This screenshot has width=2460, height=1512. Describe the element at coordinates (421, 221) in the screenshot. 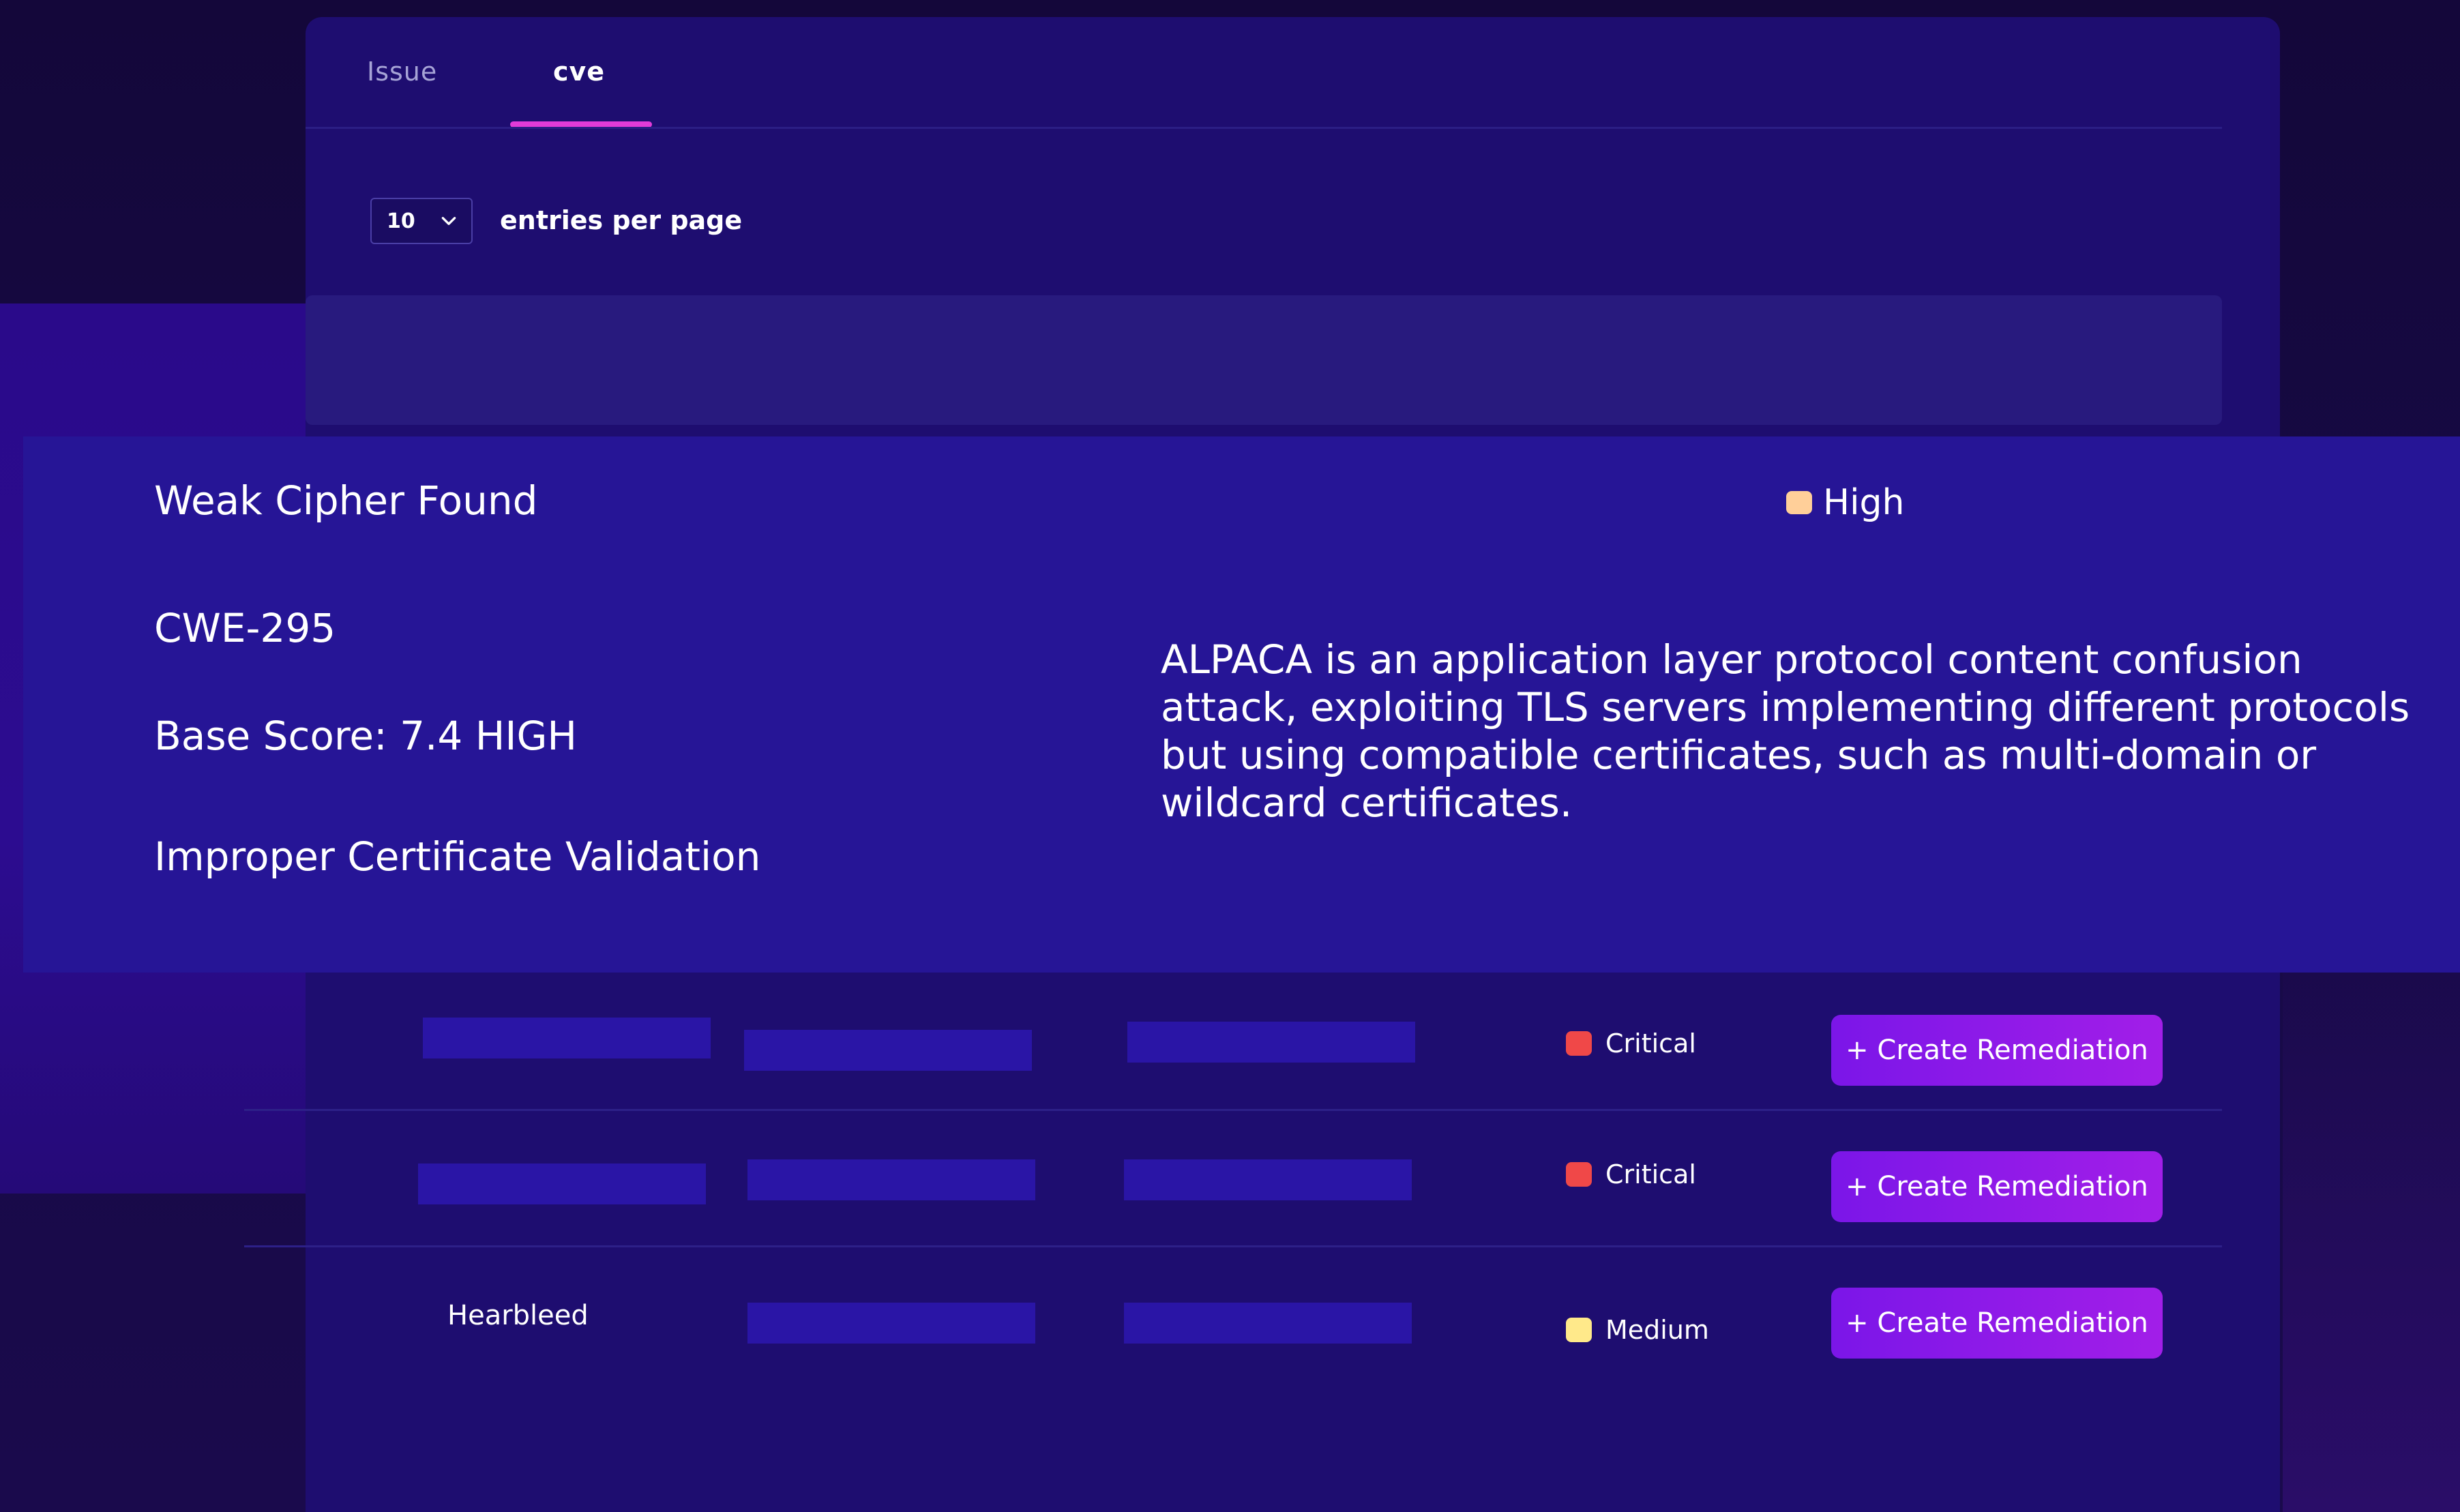

I see `entries-per-page-select: 10` at that location.